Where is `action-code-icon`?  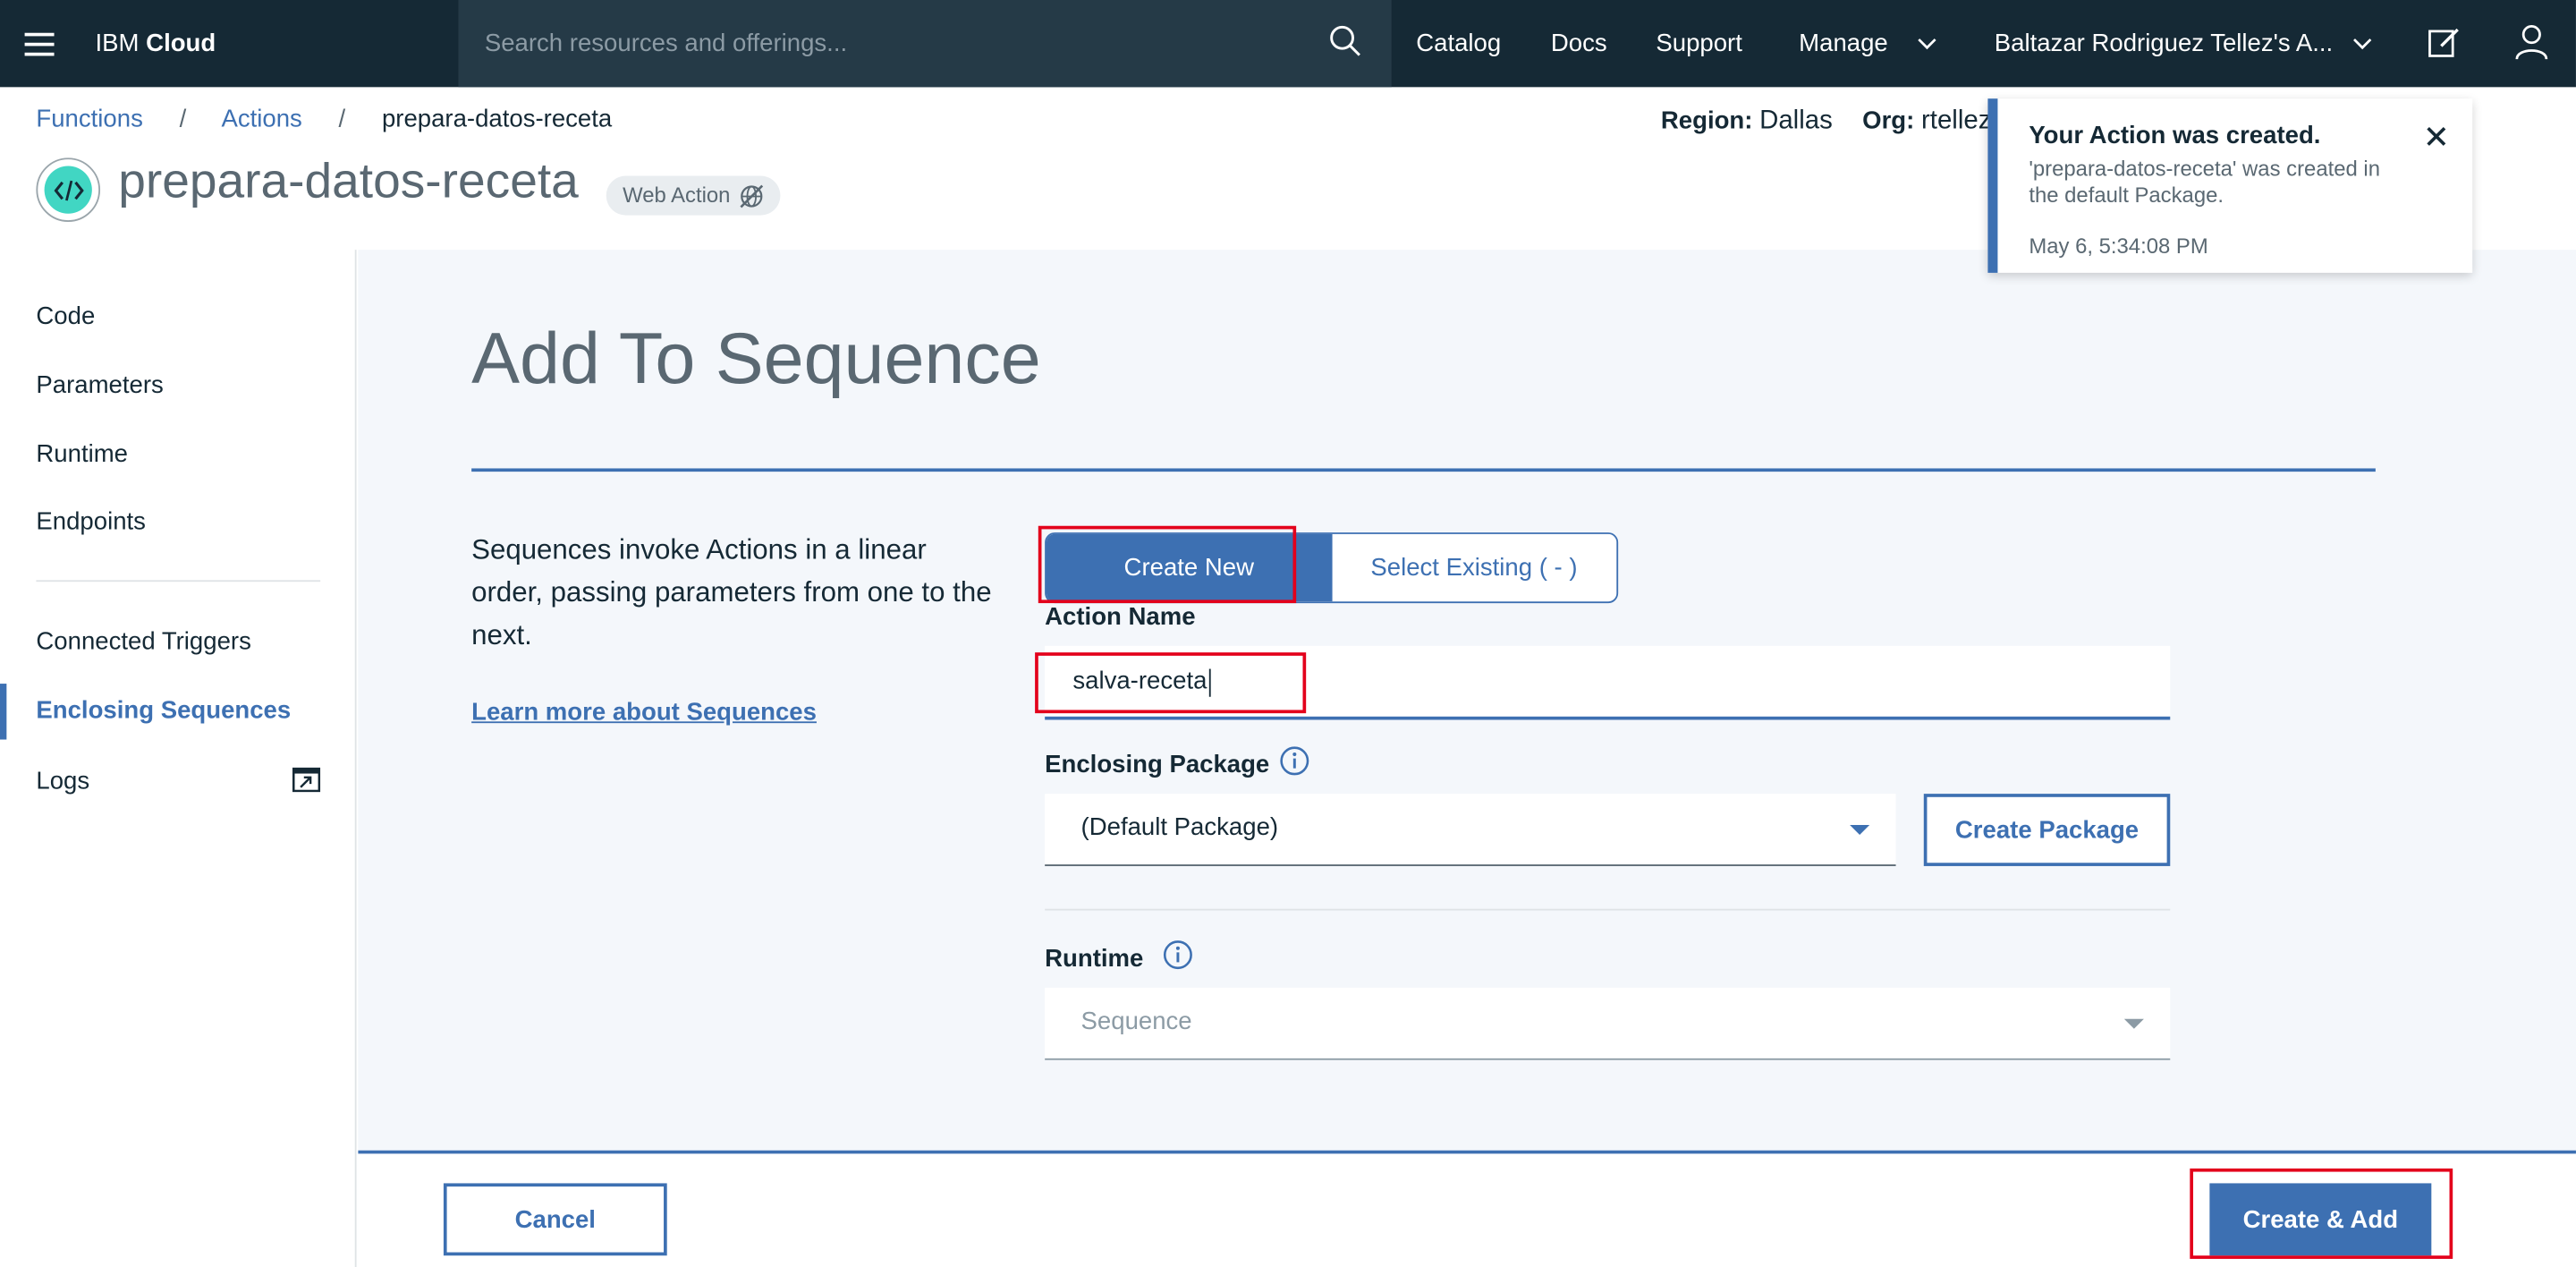
action-code-icon is located at coordinates (68, 190).